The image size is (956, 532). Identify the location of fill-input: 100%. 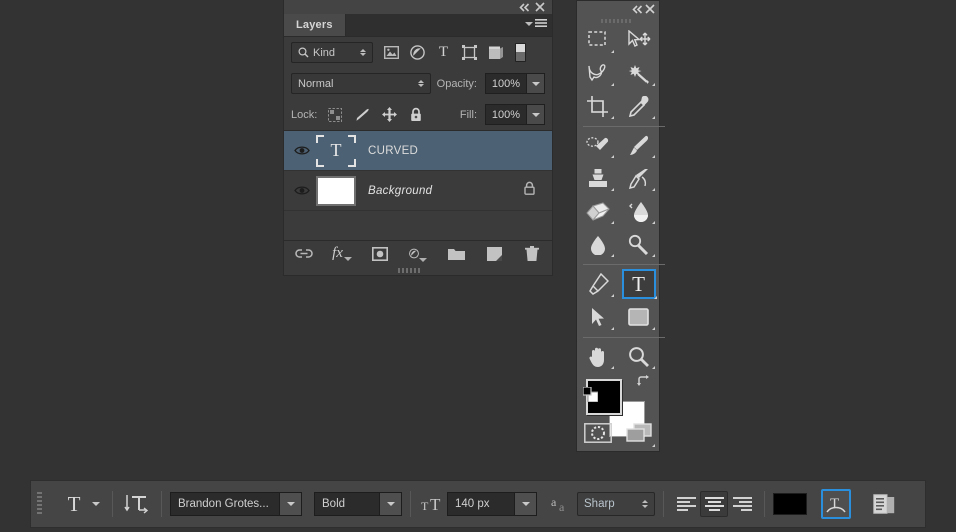
(506, 114).